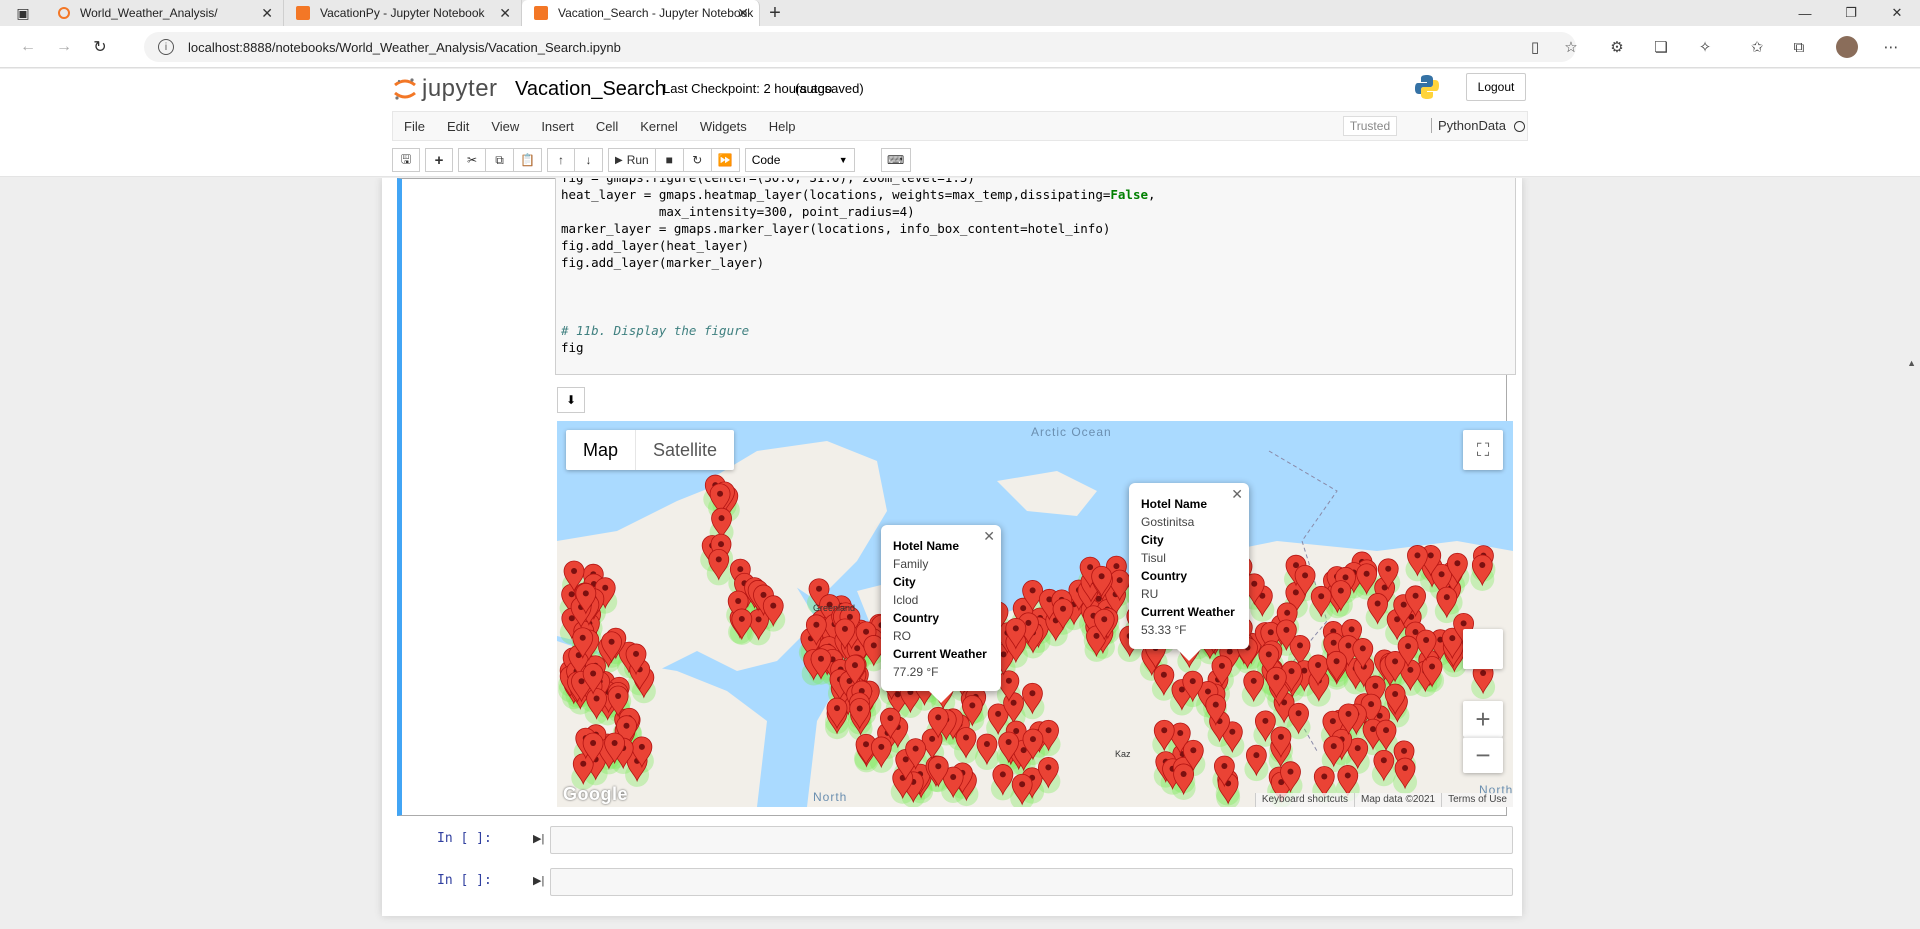 The width and height of the screenshot is (1920, 929). I want to click on kernel-name: PythonData, so click(1468, 125).